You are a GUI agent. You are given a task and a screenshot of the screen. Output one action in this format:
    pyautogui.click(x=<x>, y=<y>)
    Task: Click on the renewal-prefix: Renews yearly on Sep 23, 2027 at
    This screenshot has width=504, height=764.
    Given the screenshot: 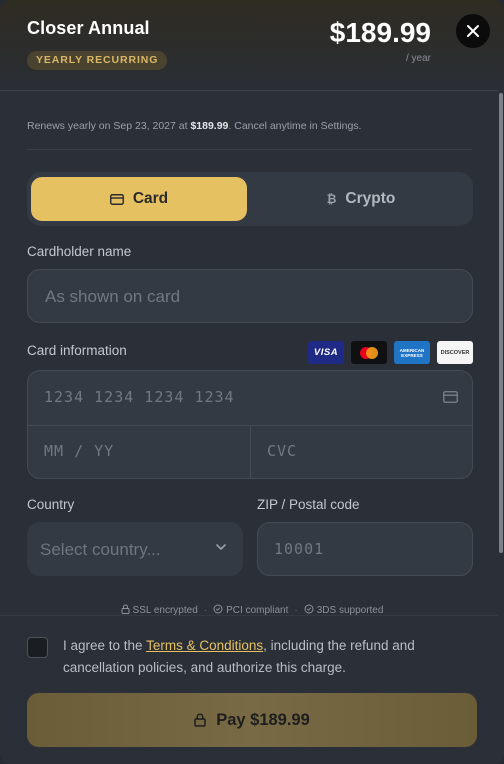 What is the action you would take?
    pyautogui.click(x=109, y=126)
    